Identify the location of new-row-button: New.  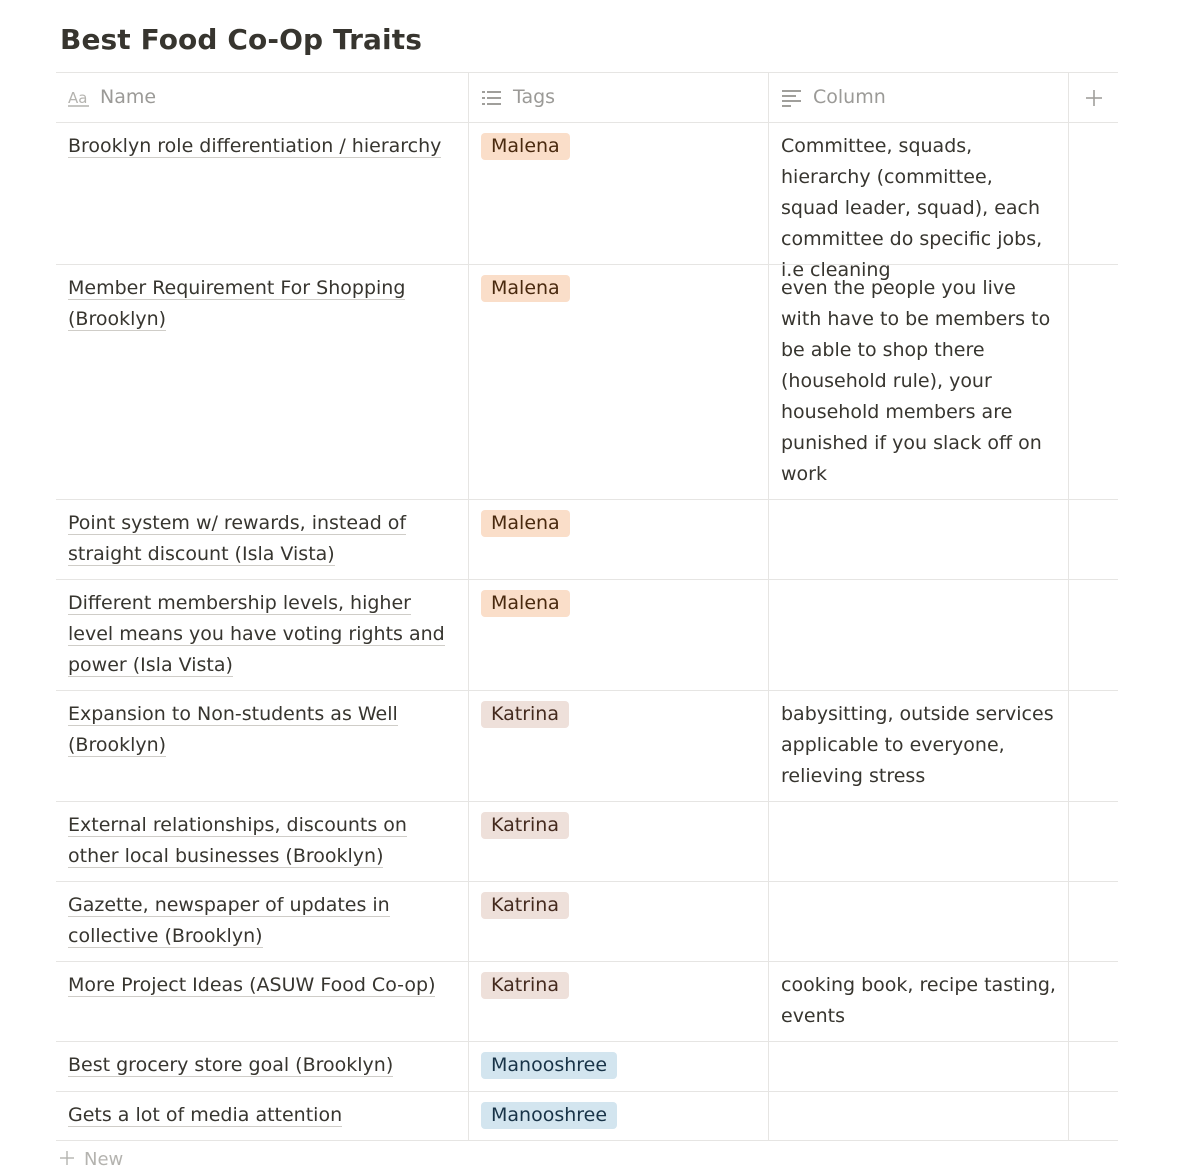
(91, 1159).